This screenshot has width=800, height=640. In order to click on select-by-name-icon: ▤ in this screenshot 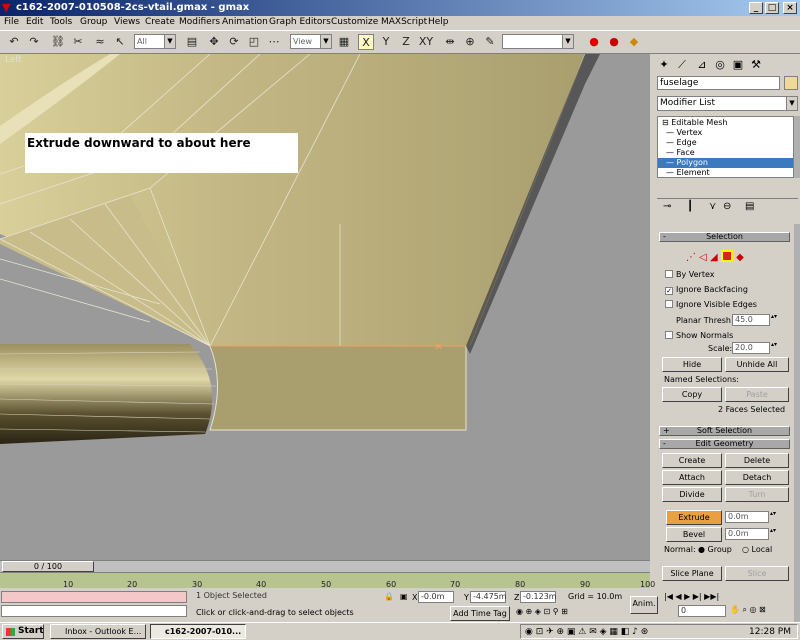, I will do `click(192, 42)`.